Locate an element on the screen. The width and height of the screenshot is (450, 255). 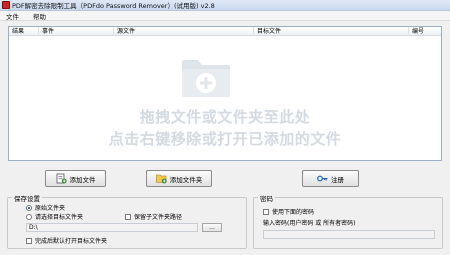
menu-bar: 文件 帮助 is located at coordinates (225, 16).